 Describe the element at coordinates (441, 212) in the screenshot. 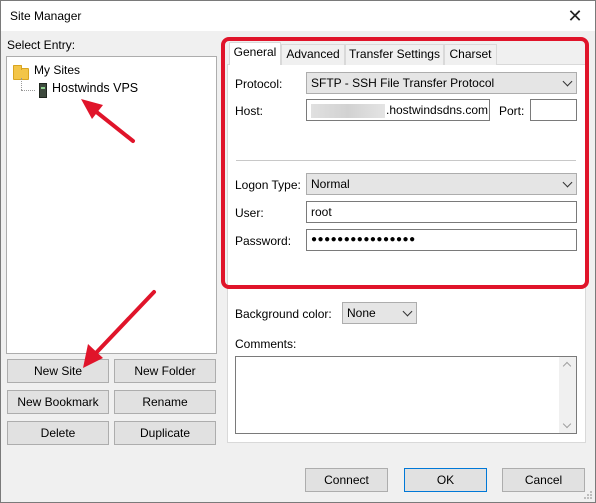

I see `user-input: root` at that location.